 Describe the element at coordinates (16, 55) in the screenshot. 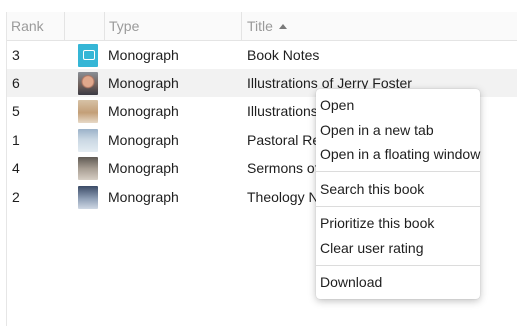

I see `rank-cell: 3` at that location.